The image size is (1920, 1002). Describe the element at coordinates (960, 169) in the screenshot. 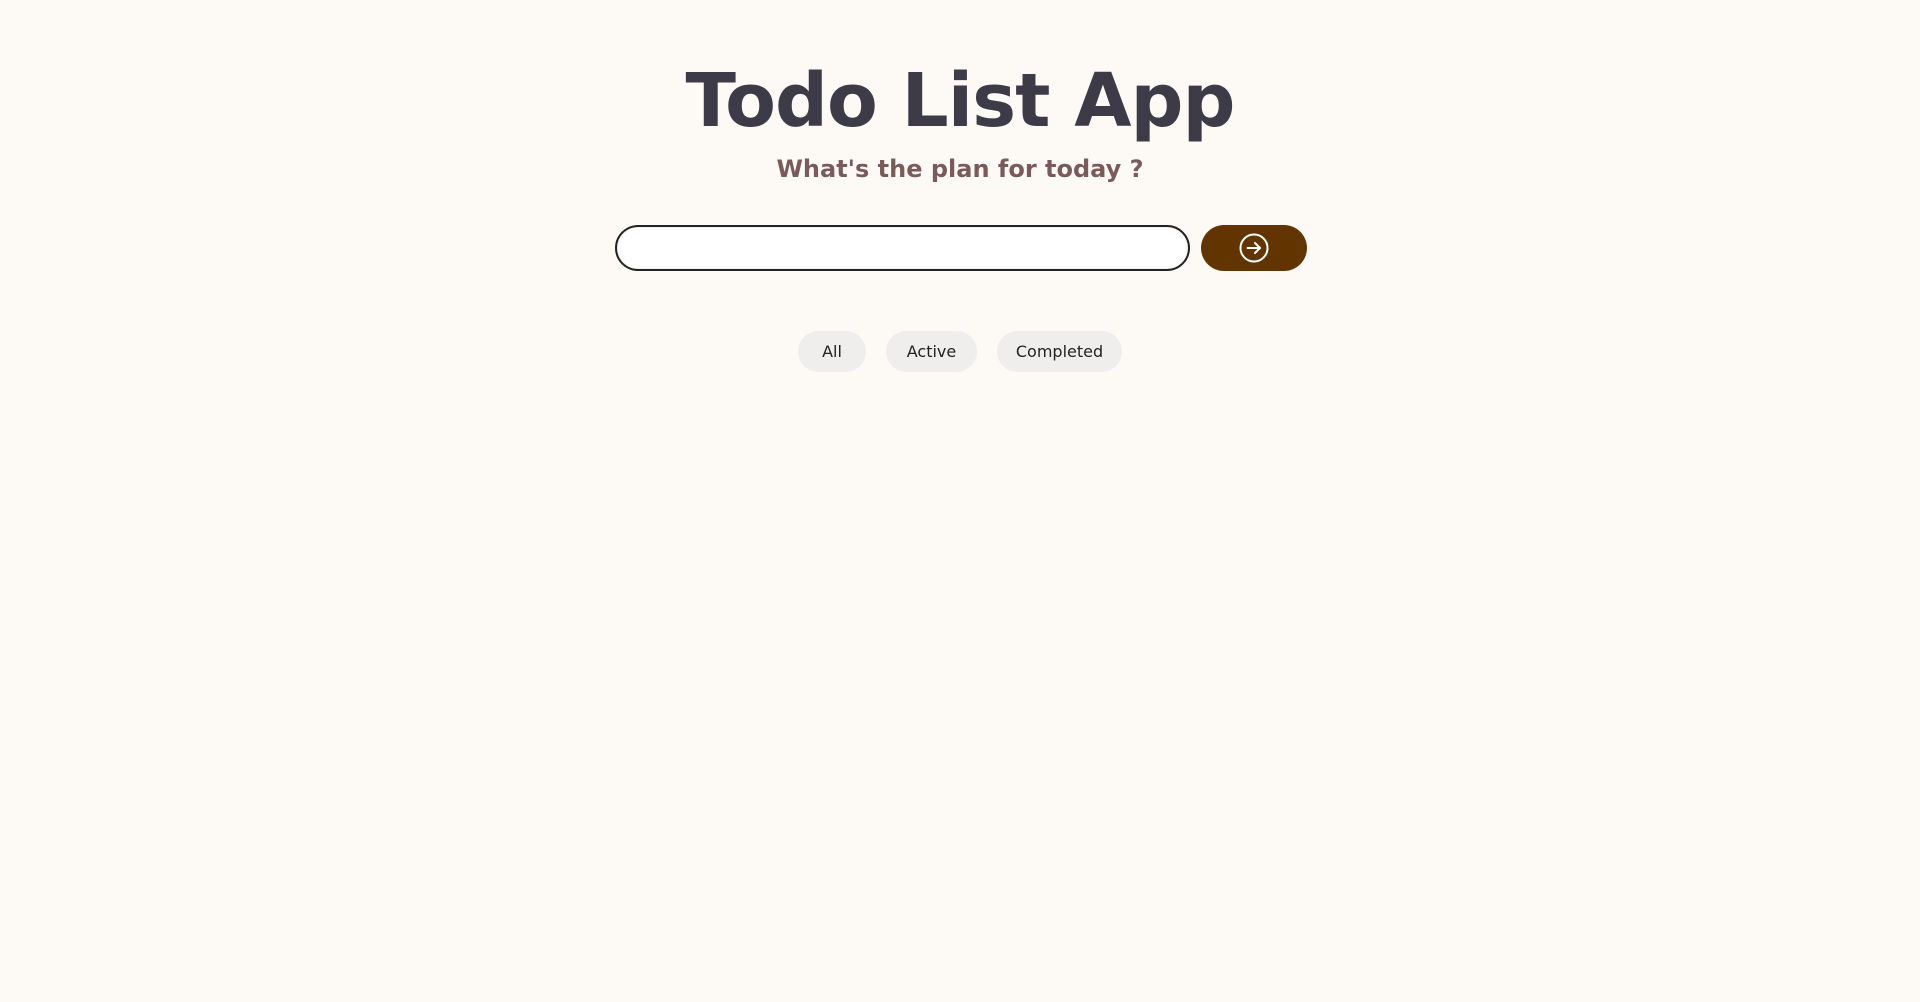

I see `page-subtitle: What's the plan for today ?` at that location.